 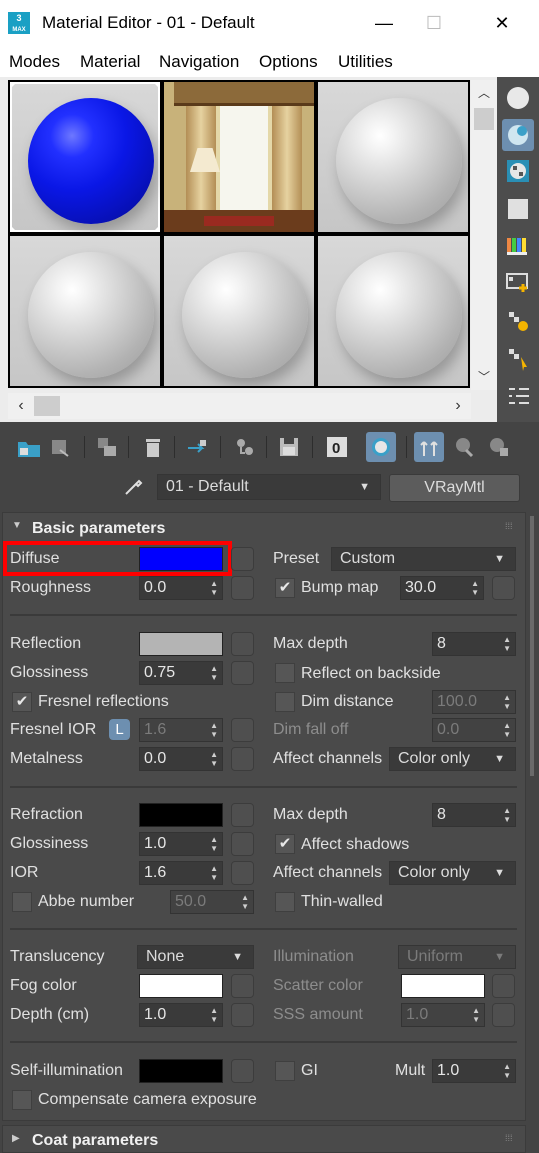 I want to click on put-to-library-icon, so click(x=289, y=447).